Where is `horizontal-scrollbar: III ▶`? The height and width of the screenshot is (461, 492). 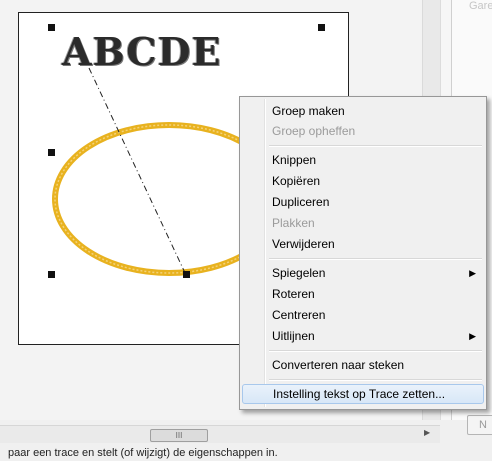
horizontal-scrollbar: III ▶ is located at coordinates (220, 434).